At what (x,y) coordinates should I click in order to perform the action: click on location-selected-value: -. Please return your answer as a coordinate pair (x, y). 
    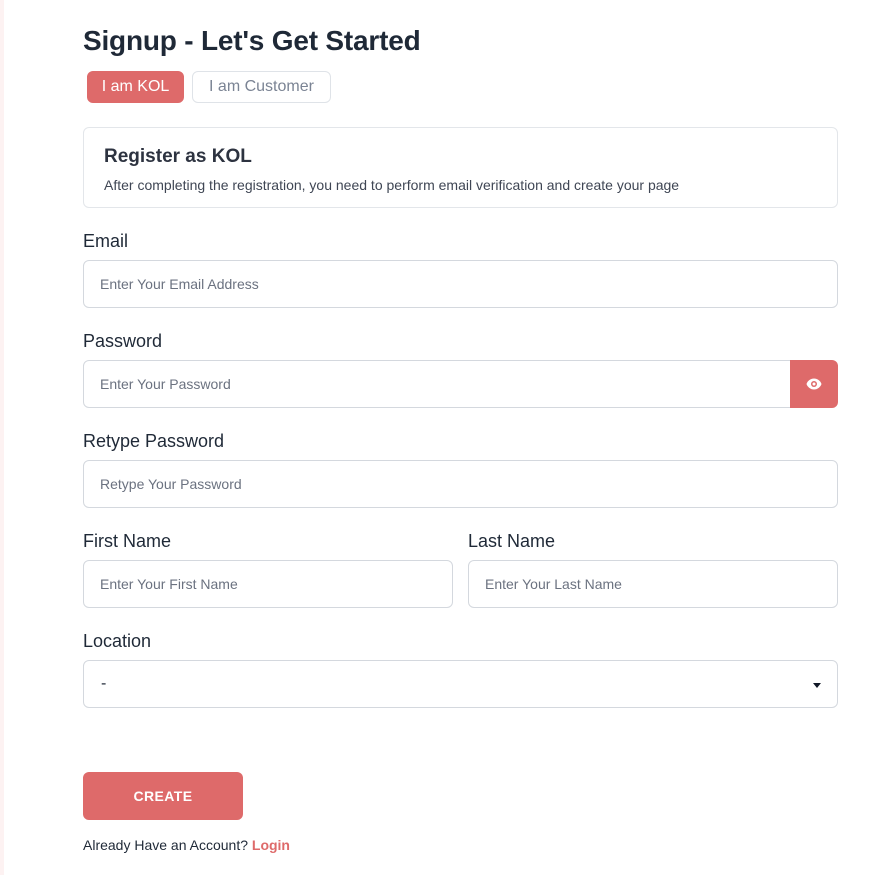
    Looking at the image, I should click on (104, 683).